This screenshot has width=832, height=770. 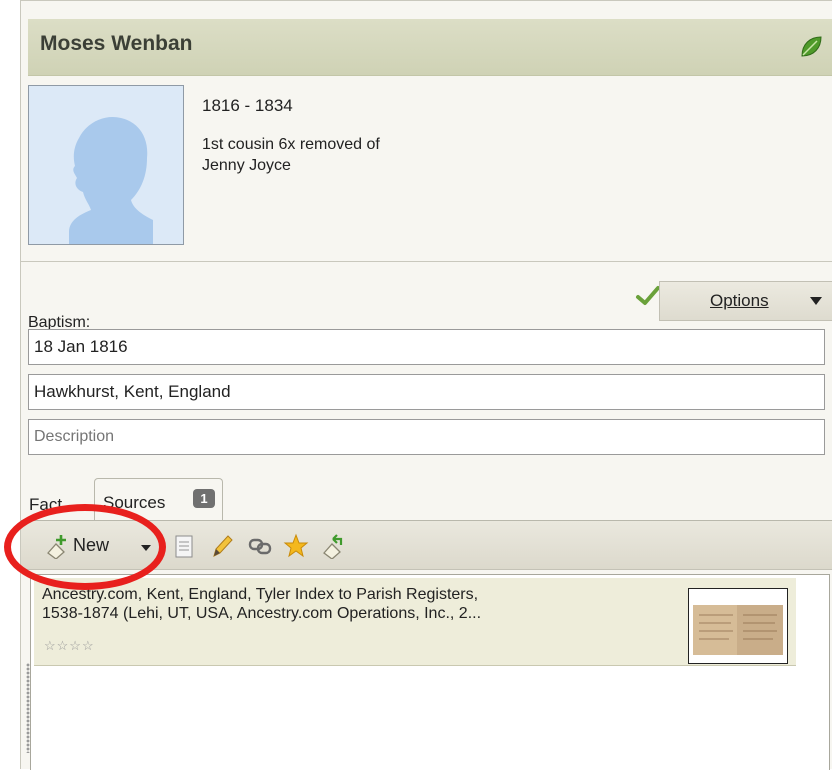 I want to click on leaf-icon, so click(x=811, y=47).